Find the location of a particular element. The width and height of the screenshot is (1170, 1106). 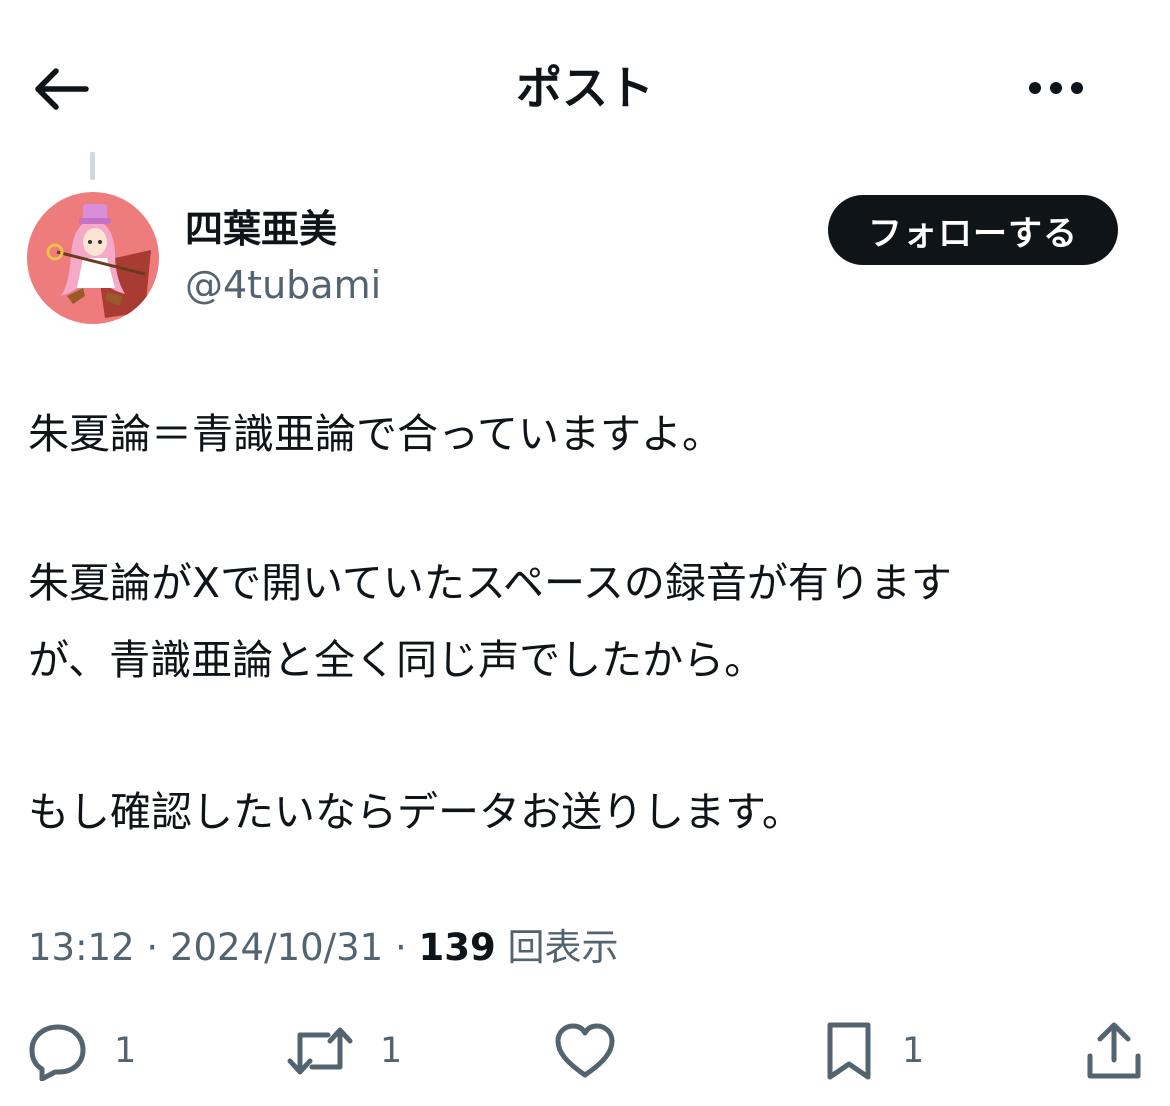

bookmark-button: 1 is located at coordinates (873, 1051).